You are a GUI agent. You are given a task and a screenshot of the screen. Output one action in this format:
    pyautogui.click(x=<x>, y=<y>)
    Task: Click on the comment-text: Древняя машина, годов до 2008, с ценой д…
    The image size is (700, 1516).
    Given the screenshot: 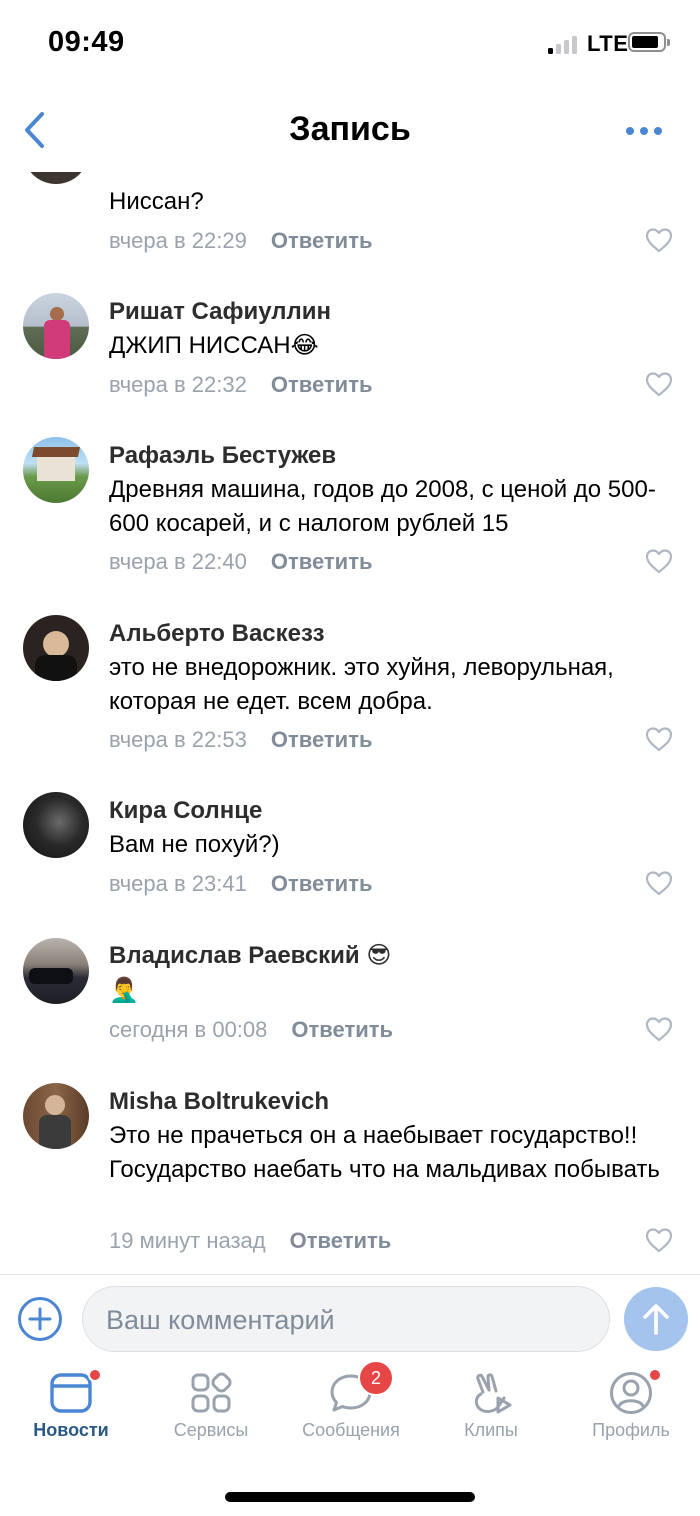 What is the action you would take?
    pyautogui.click(x=382, y=506)
    